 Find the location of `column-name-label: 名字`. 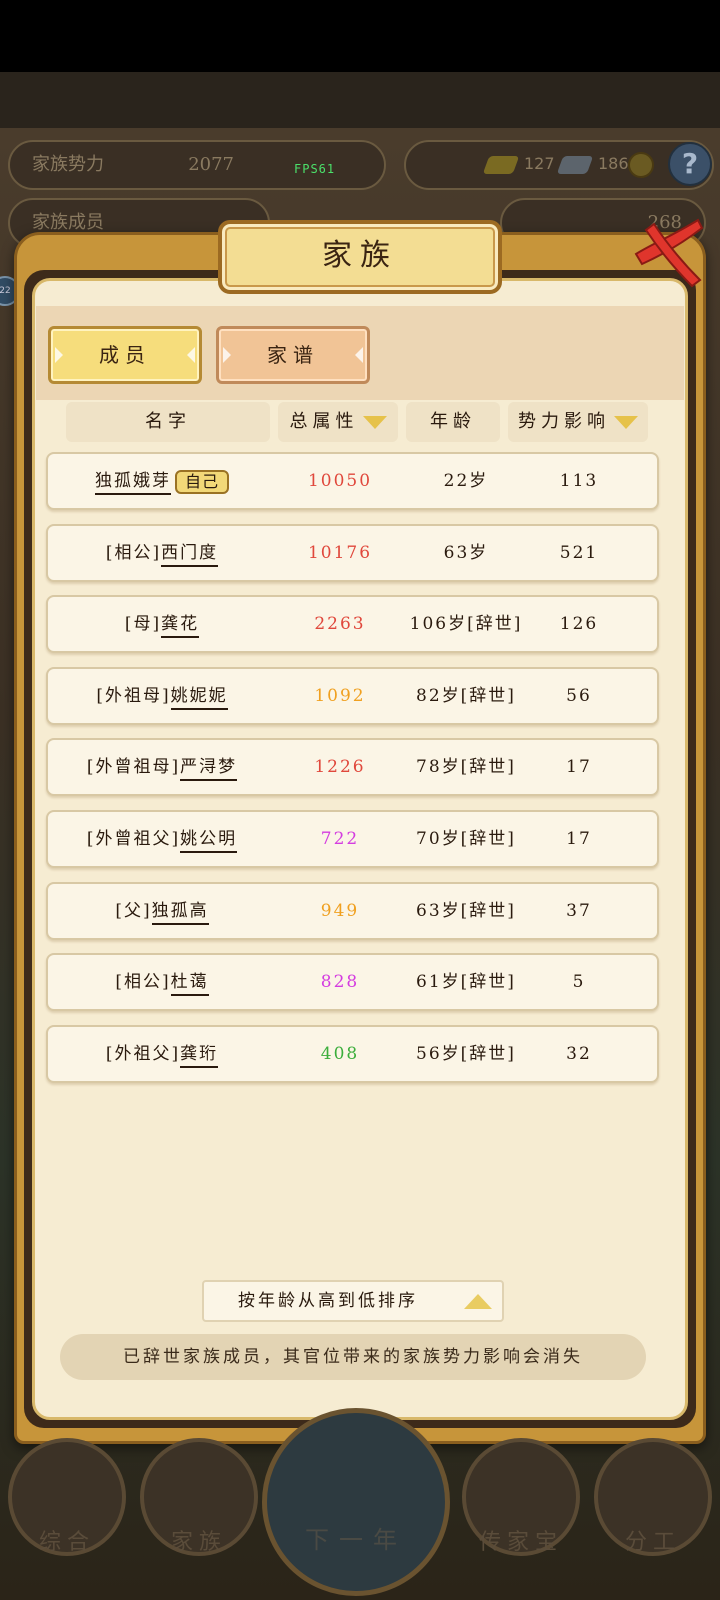

column-name-label: 名字 is located at coordinates (168, 421).